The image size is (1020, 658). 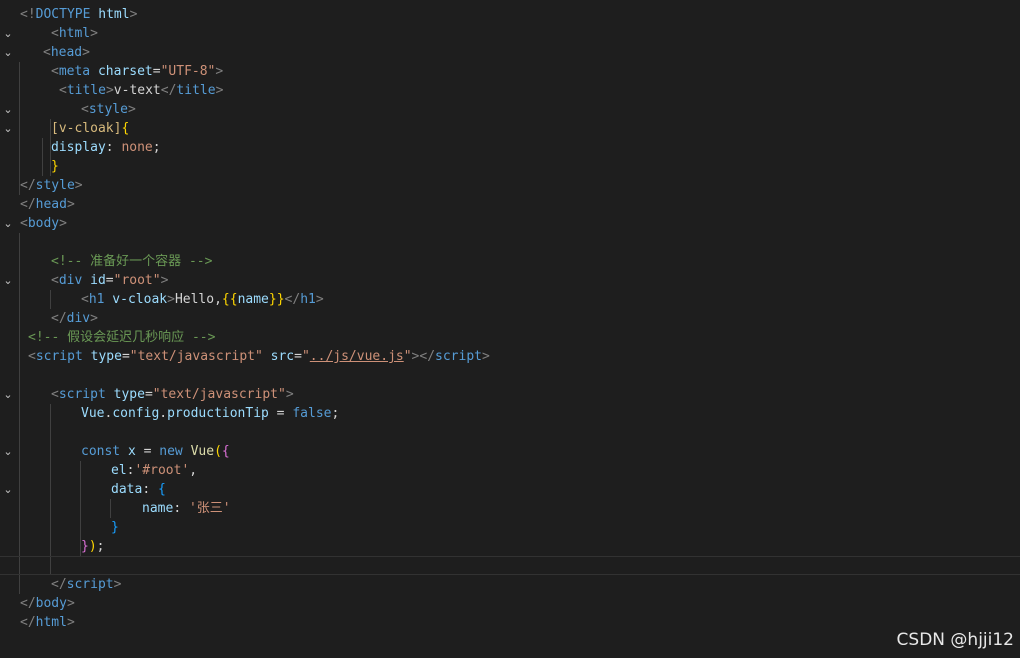 What do you see at coordinates (101, 451) in the screenshot?
I see `code-token: const` at bounding box center [101, 451].